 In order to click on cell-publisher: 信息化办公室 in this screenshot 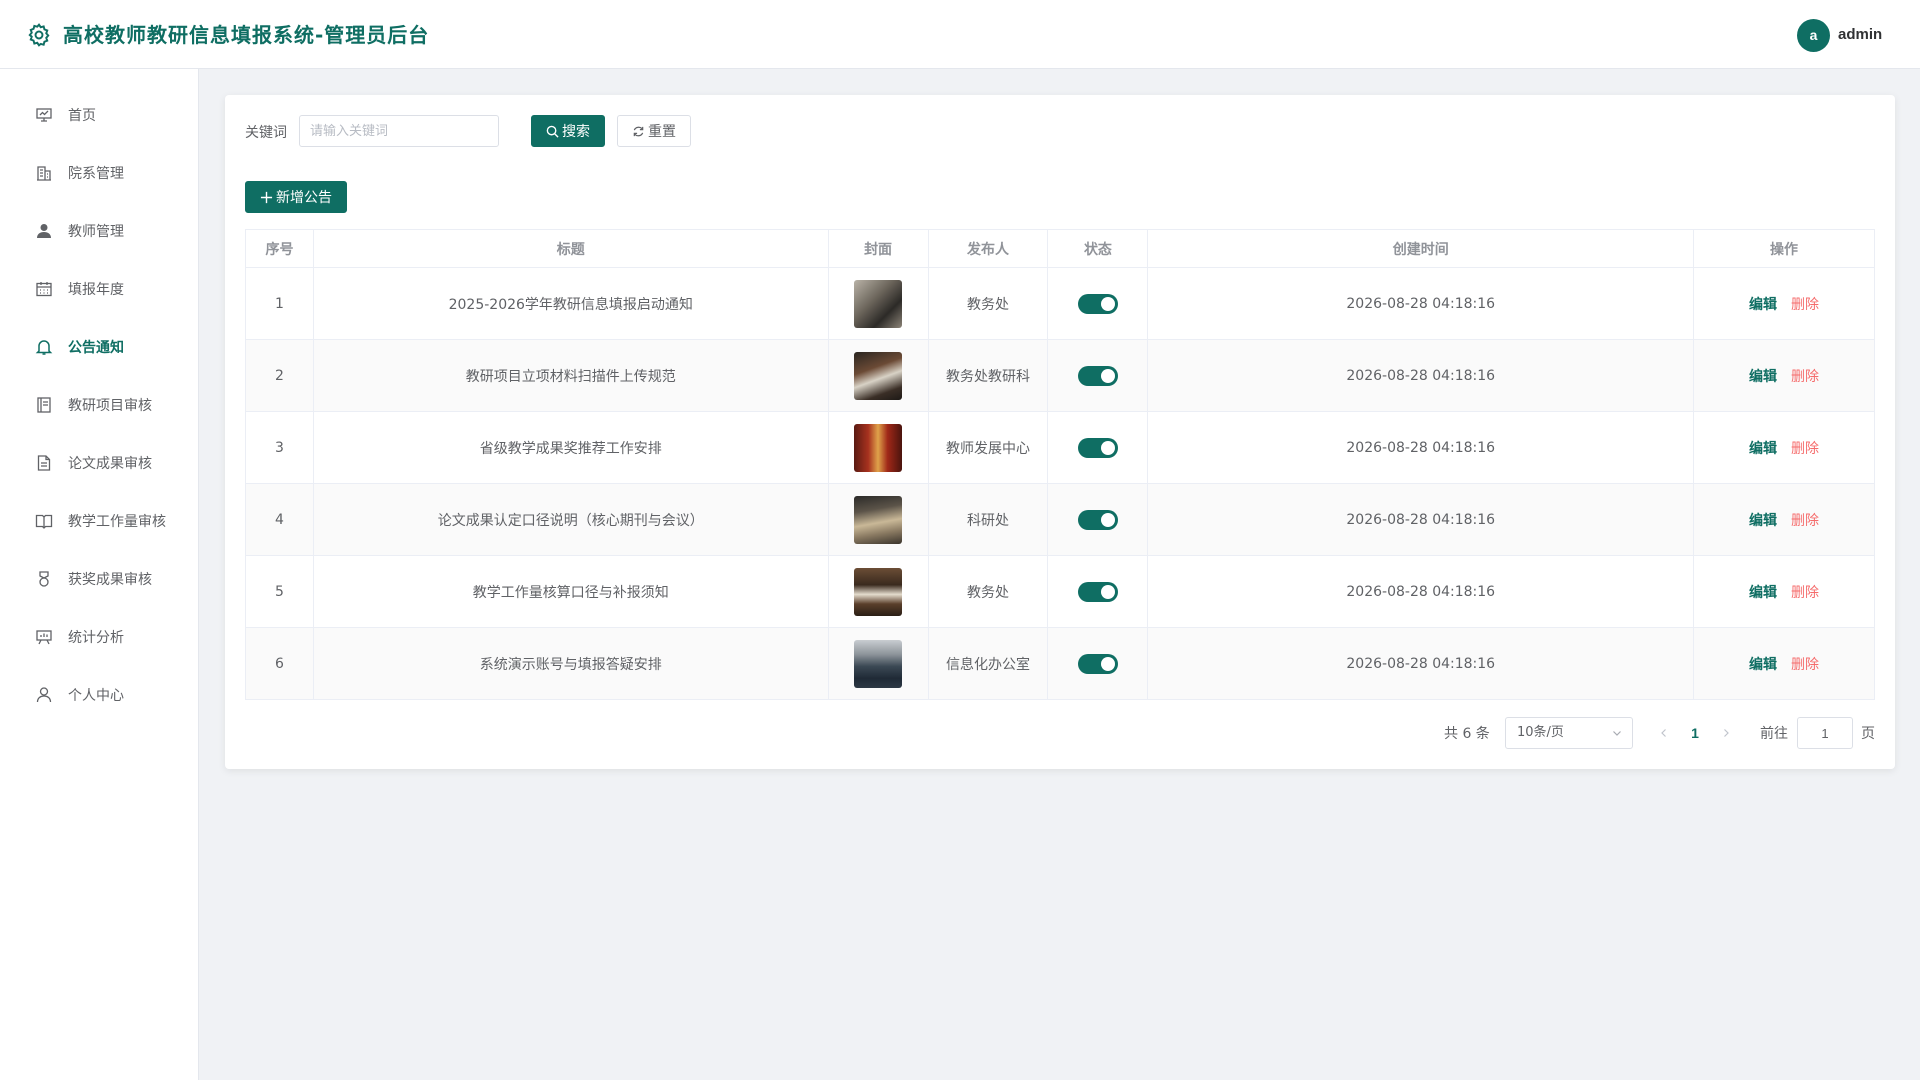, I will do `click(988, 663)`.